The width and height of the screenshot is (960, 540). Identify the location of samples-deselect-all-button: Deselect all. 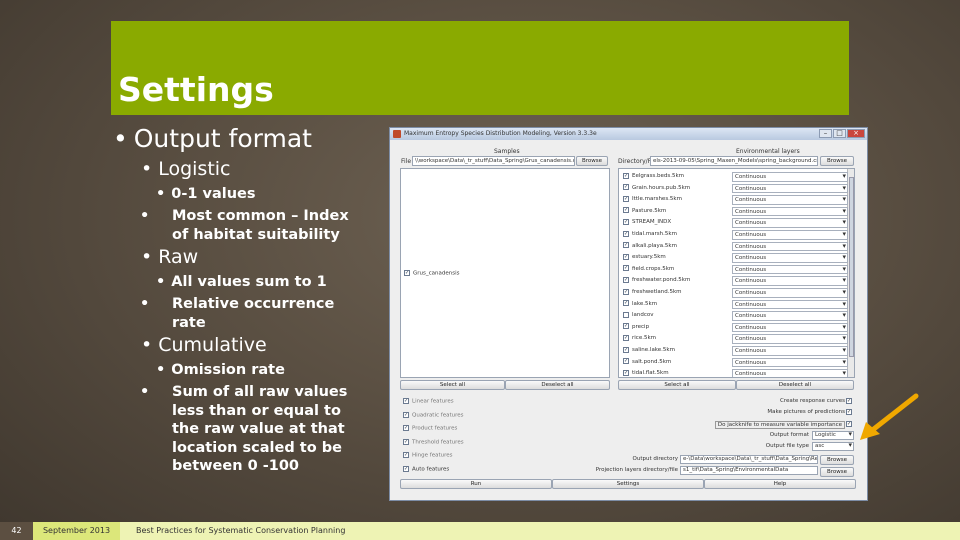
(557, 385).